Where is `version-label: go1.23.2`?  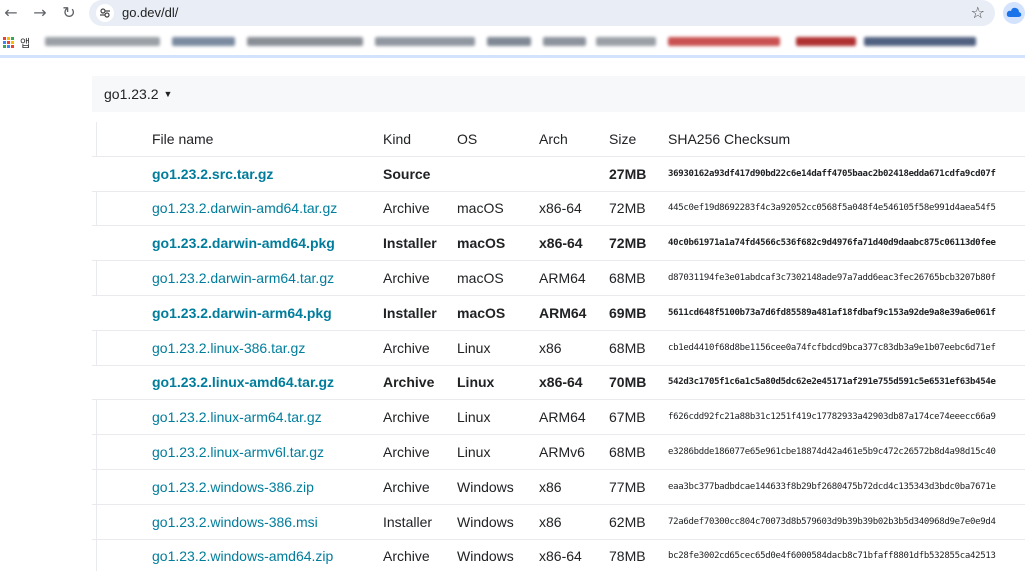 version-label: go1.23.2 is located at coordinates (131, 94).